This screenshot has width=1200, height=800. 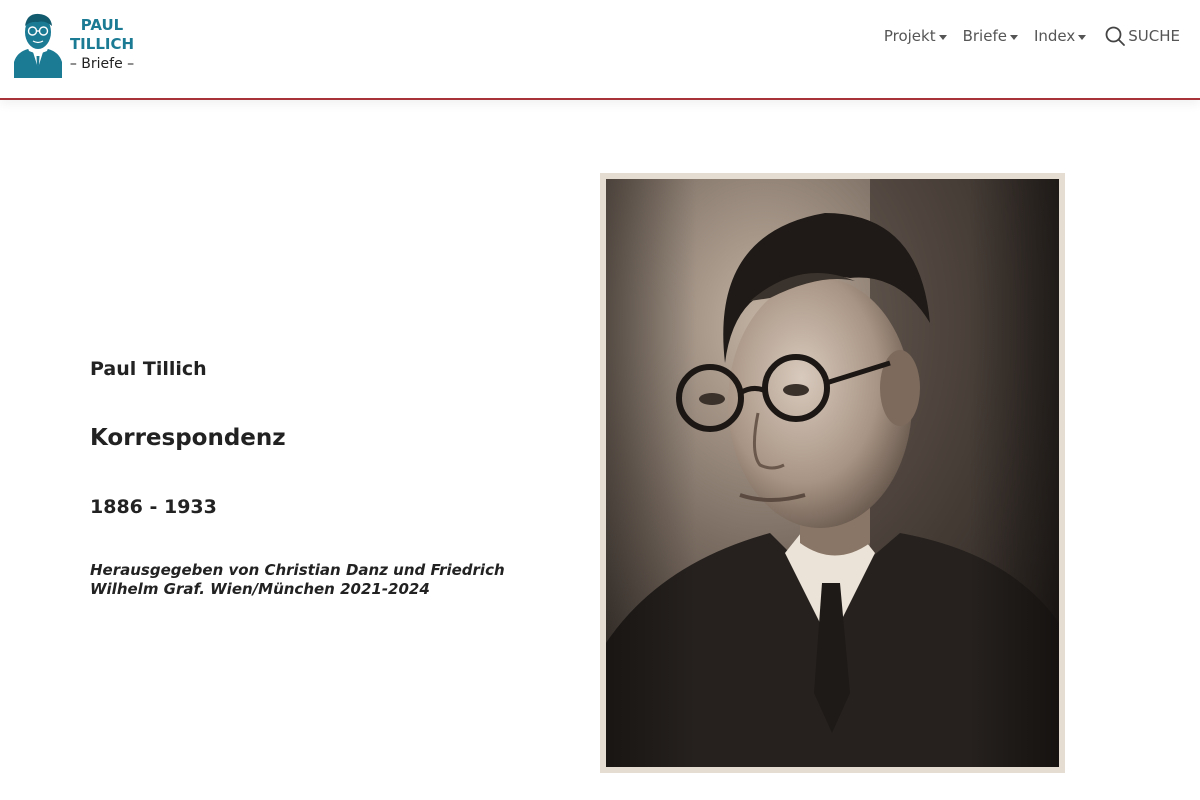 I want to click on nav-item-index: Index, so click(x=1060, y=36).